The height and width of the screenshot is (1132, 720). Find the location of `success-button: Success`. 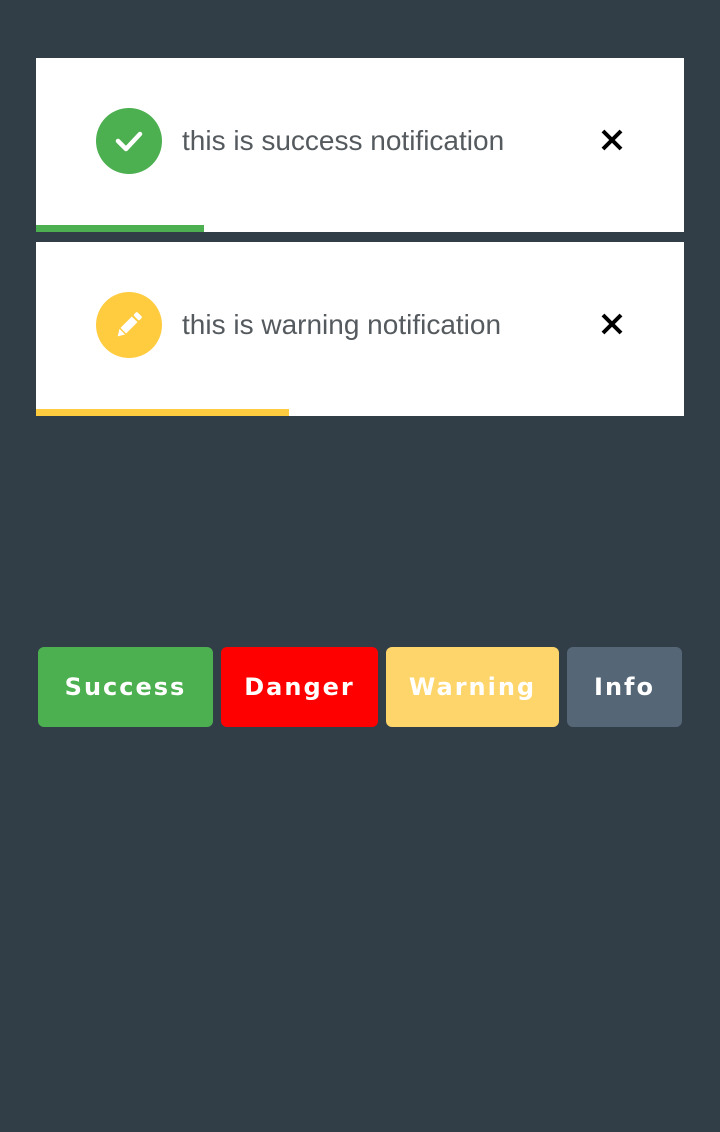

success-button: Success is located at coordinates (125, 687).